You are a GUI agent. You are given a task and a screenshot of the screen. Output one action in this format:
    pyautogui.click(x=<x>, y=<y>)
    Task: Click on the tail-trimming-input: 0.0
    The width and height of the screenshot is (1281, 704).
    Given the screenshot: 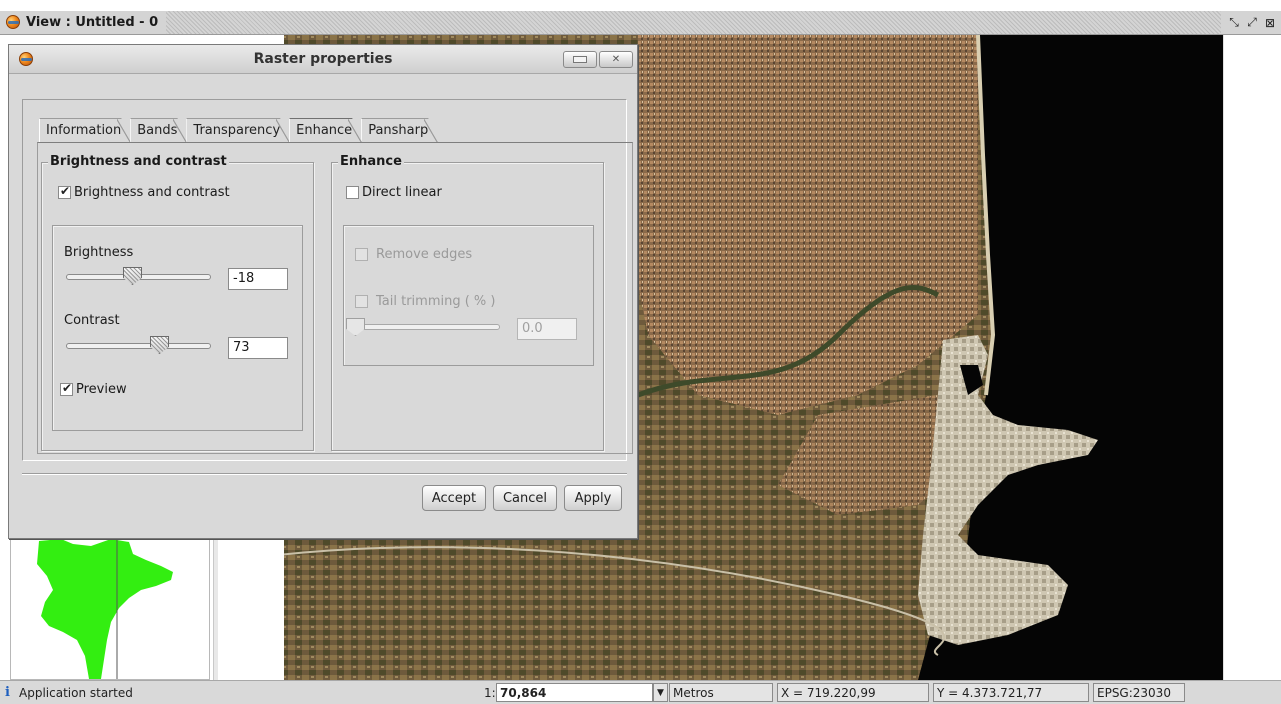 What is the action you would take?
    pyautogui.click(x=547, y=329)
    